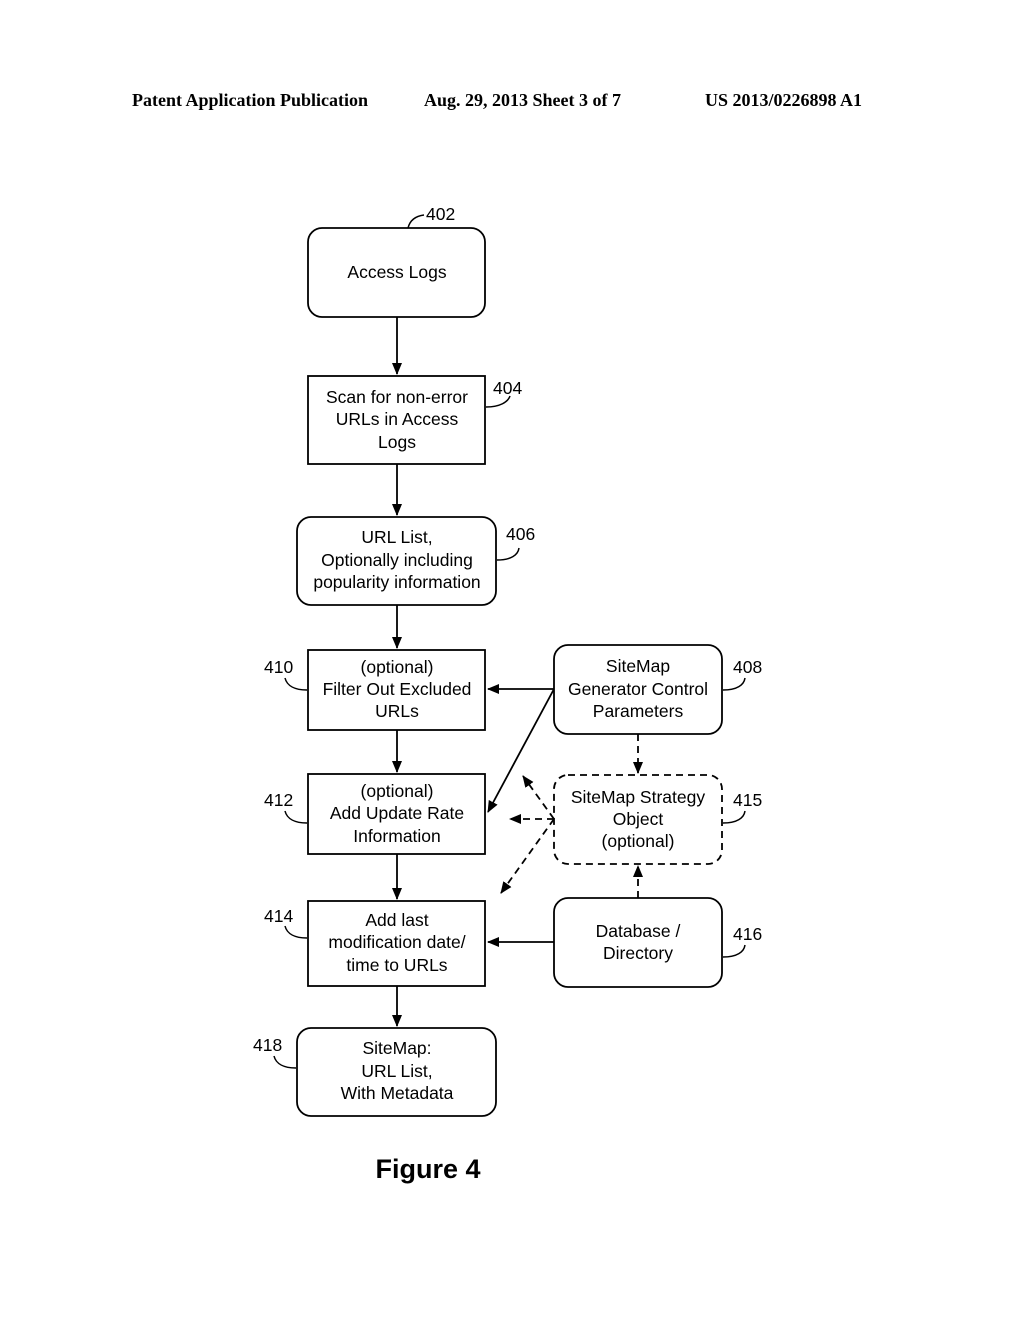  I want to click on node-text: Filter Out Excluded, so click(397, 689).